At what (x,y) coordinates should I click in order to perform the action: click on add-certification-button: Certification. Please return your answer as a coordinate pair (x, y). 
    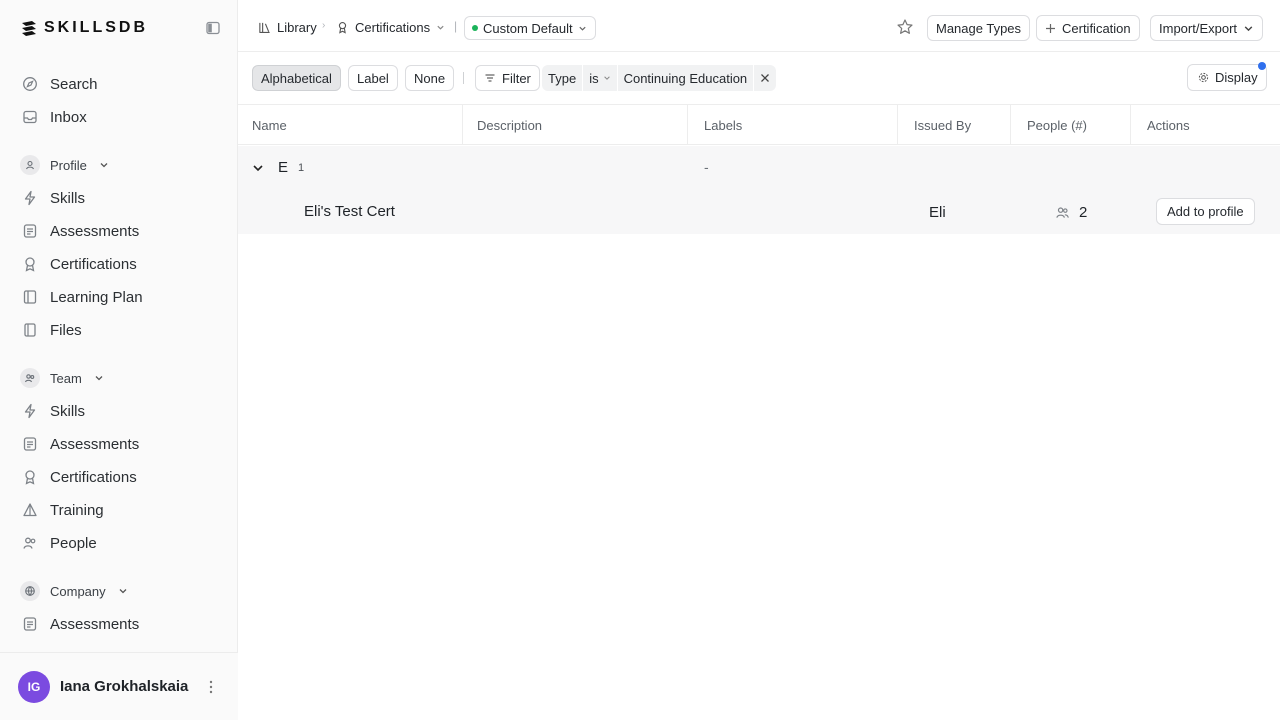
    Looking at the image, I should click on (1088, 28).